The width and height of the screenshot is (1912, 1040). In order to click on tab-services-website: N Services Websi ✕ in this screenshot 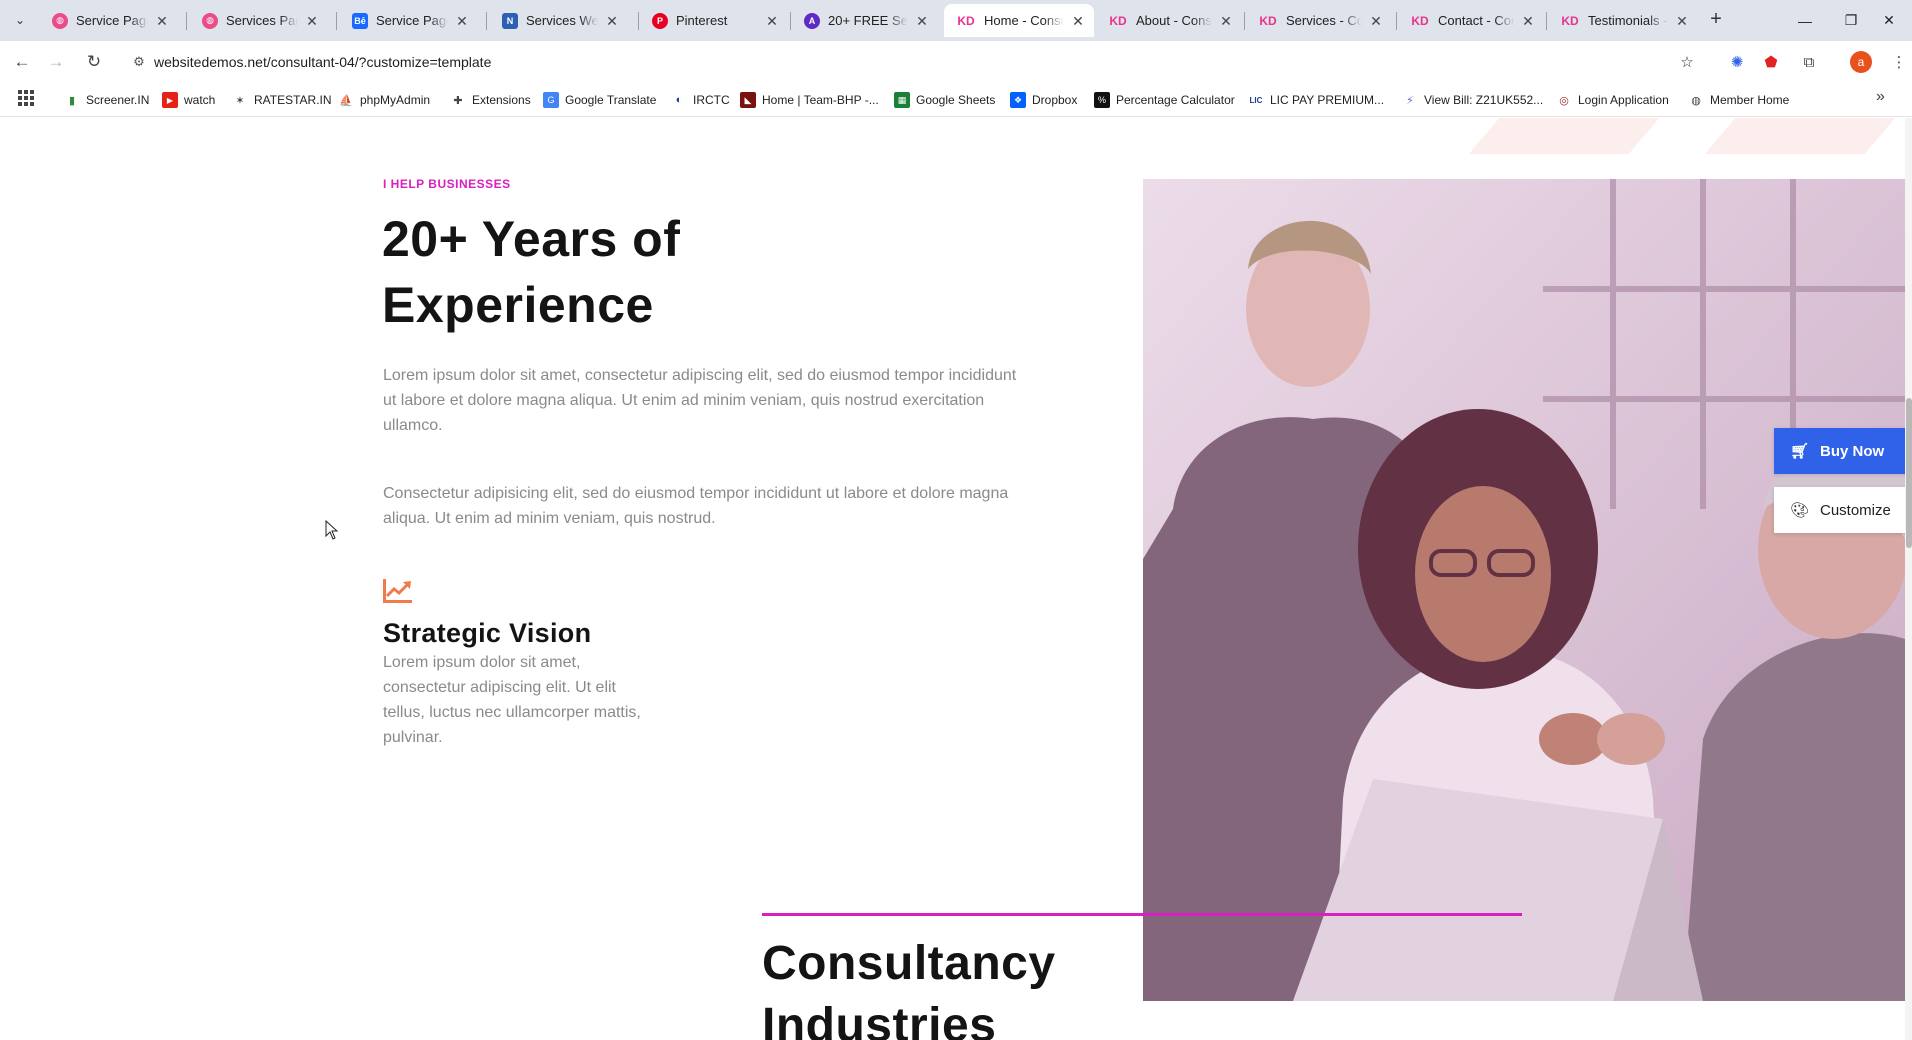, I will do `click(559, 20)`.